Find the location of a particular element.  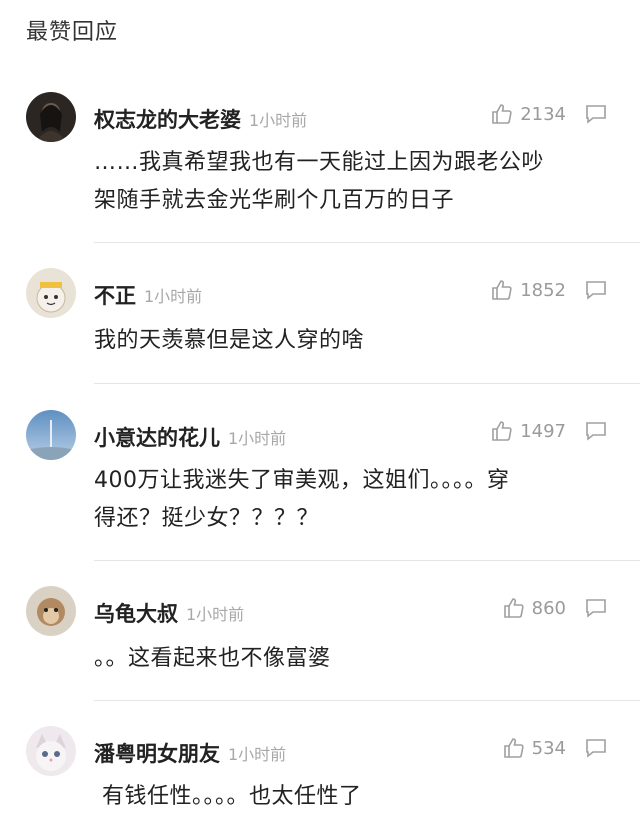

like-button: 2134 is located at coordinates (528, 114).